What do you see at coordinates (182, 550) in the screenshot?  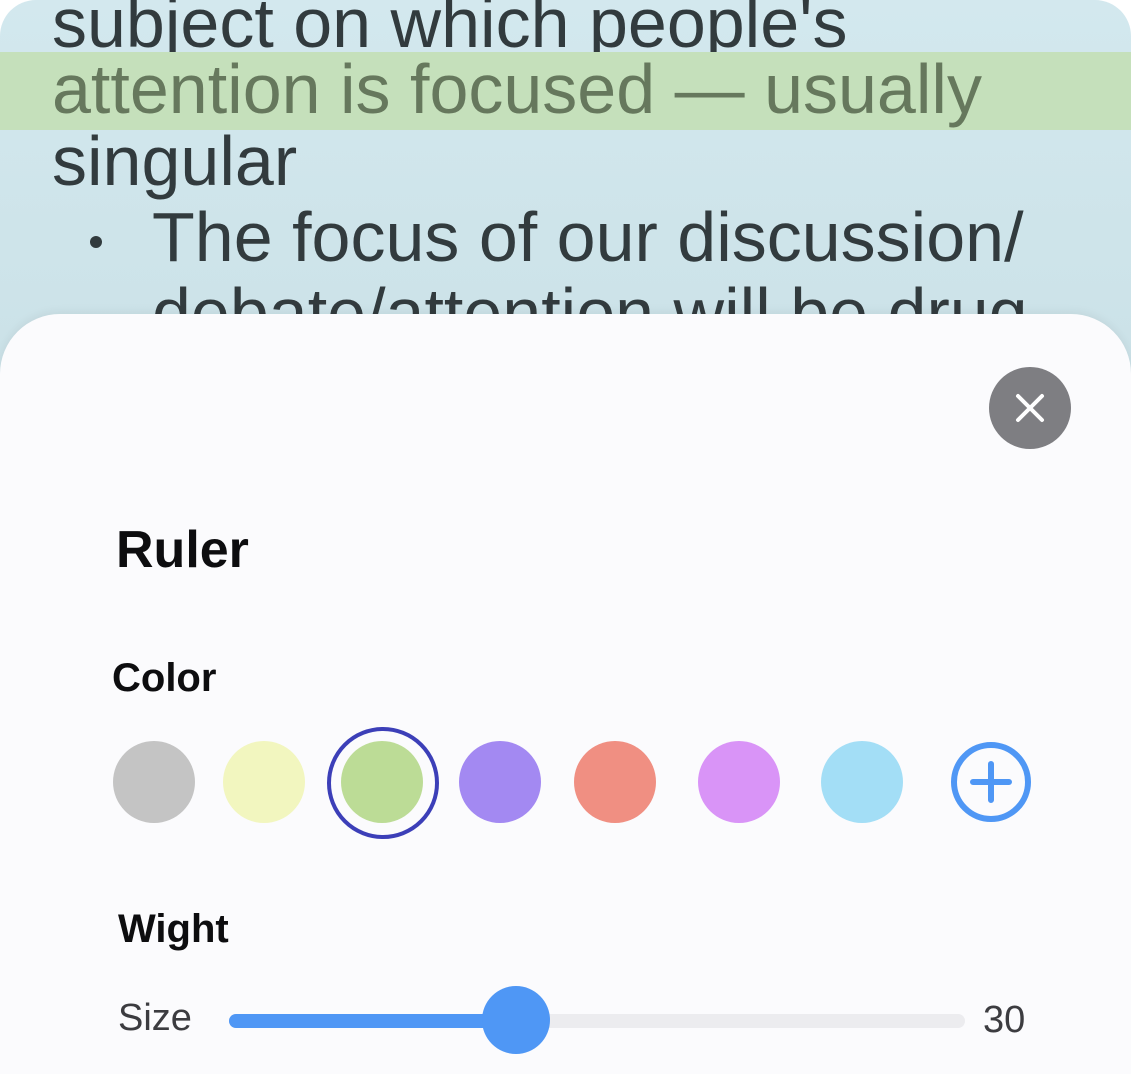 I see `panel-title: Ruler` at bounding box center [182, 550].